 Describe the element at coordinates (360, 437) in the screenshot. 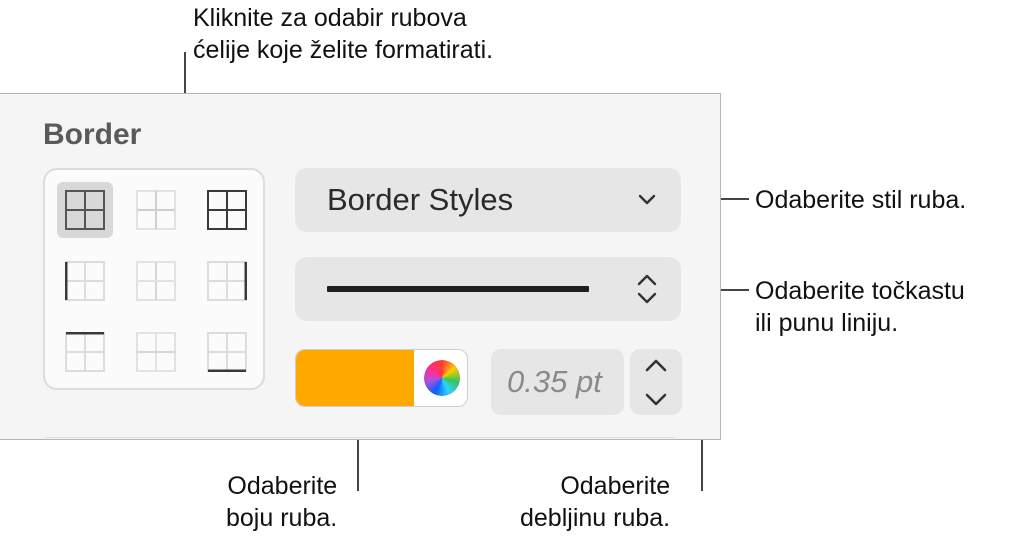

I see `divider` at that location.